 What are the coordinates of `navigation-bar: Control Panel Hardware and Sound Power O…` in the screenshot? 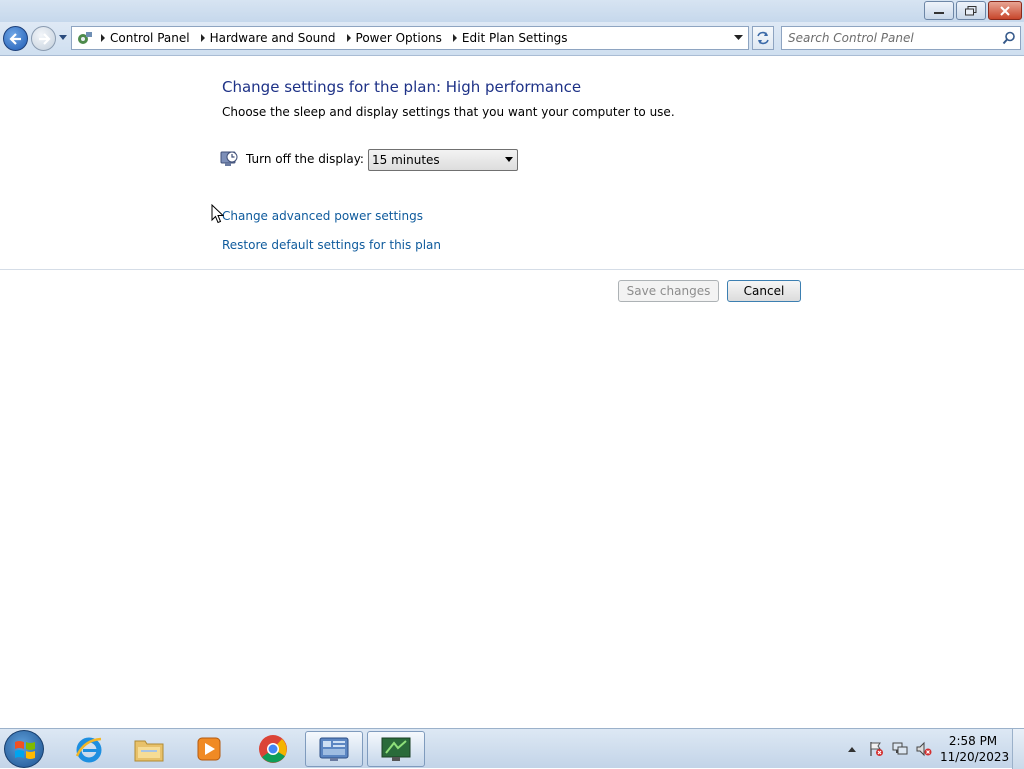 It's located at (512, 39).